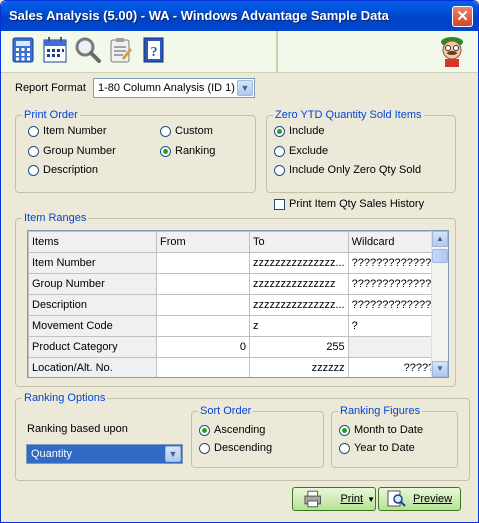 This screenshot has height=523, width=479. What do you see at coordinates (187, 151) in the screenshot?
I see `radio-ranking: Ranking` at bounding box center [187, 151].